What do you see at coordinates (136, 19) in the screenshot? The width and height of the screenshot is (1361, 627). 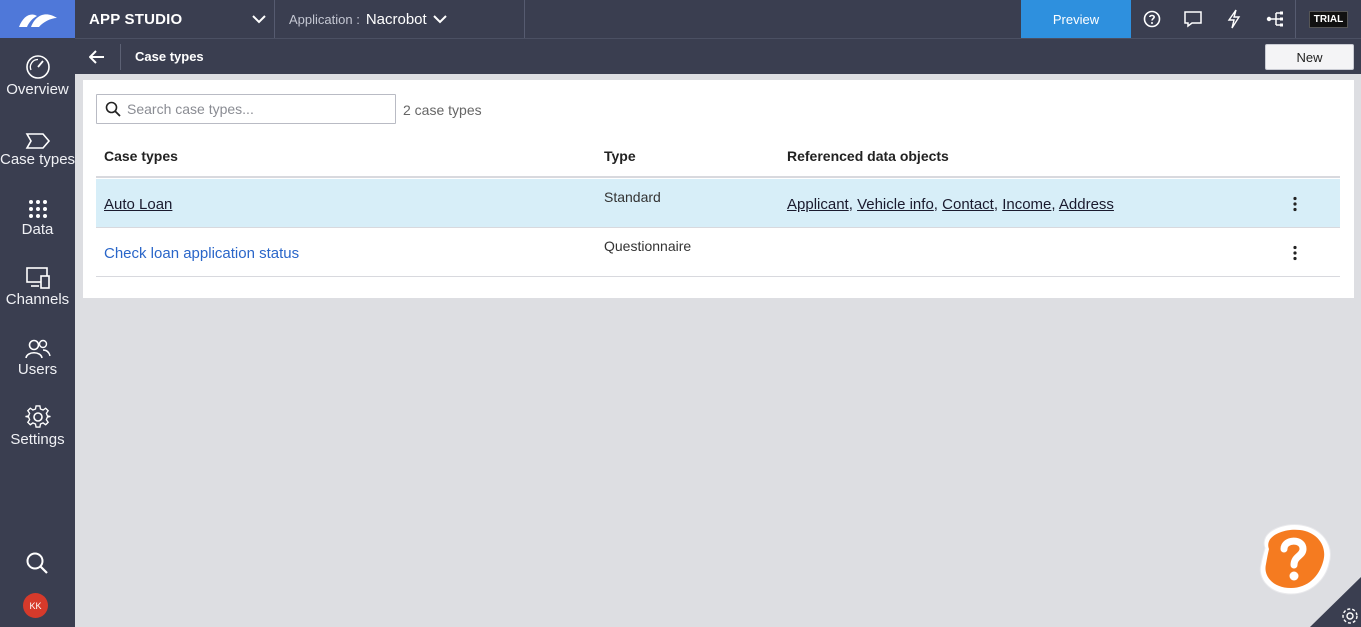 I see `studio-label: APP STUDIO` at bounding box center [136, 19].